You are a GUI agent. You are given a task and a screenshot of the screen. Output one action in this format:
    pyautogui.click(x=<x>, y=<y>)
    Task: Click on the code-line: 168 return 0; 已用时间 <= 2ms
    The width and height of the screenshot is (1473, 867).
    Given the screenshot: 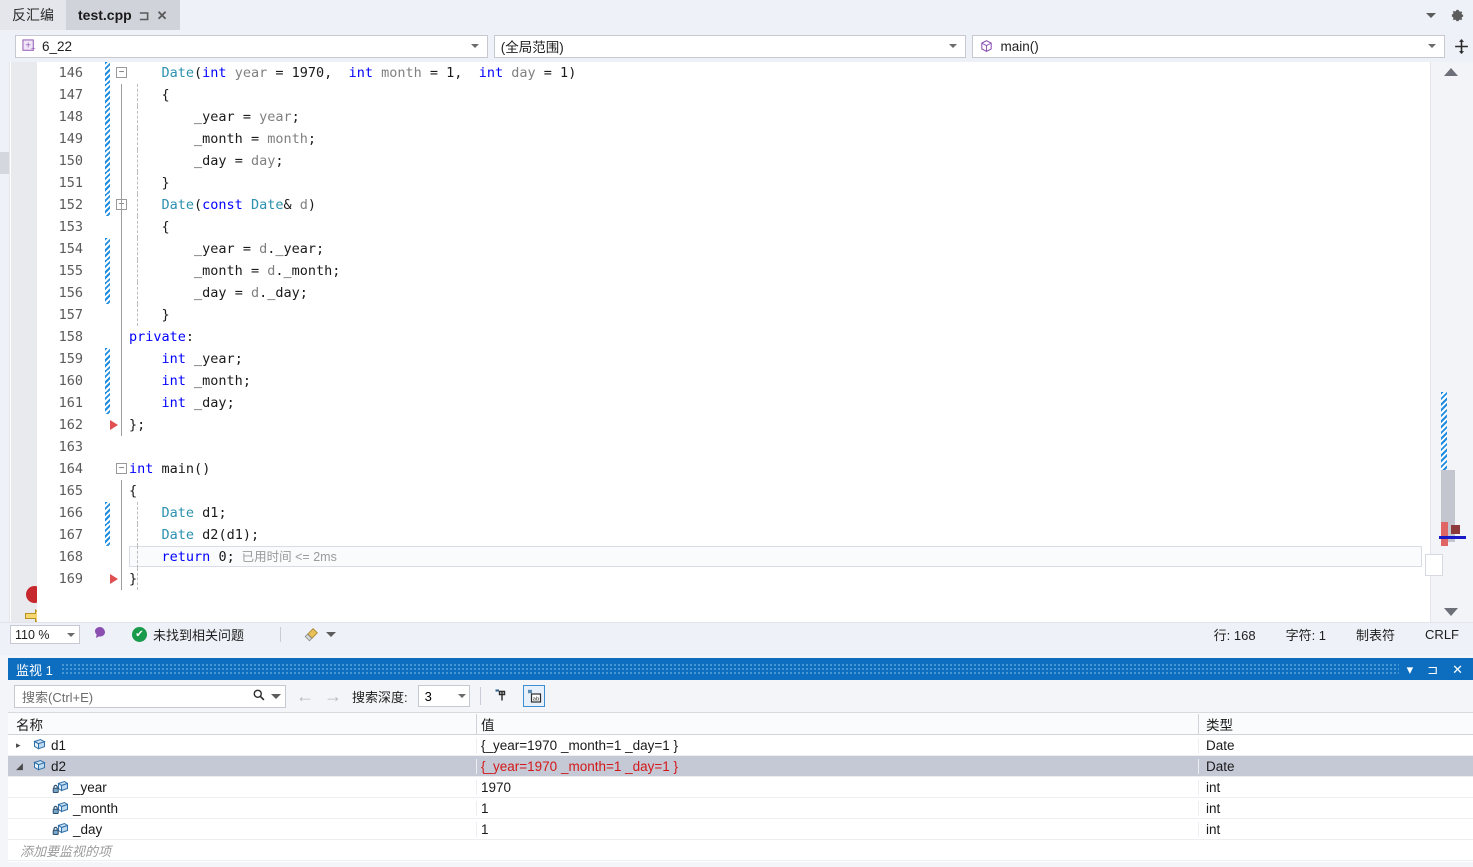 What is the action you would take?
    pyautogui.click(x=733, y=557)
    